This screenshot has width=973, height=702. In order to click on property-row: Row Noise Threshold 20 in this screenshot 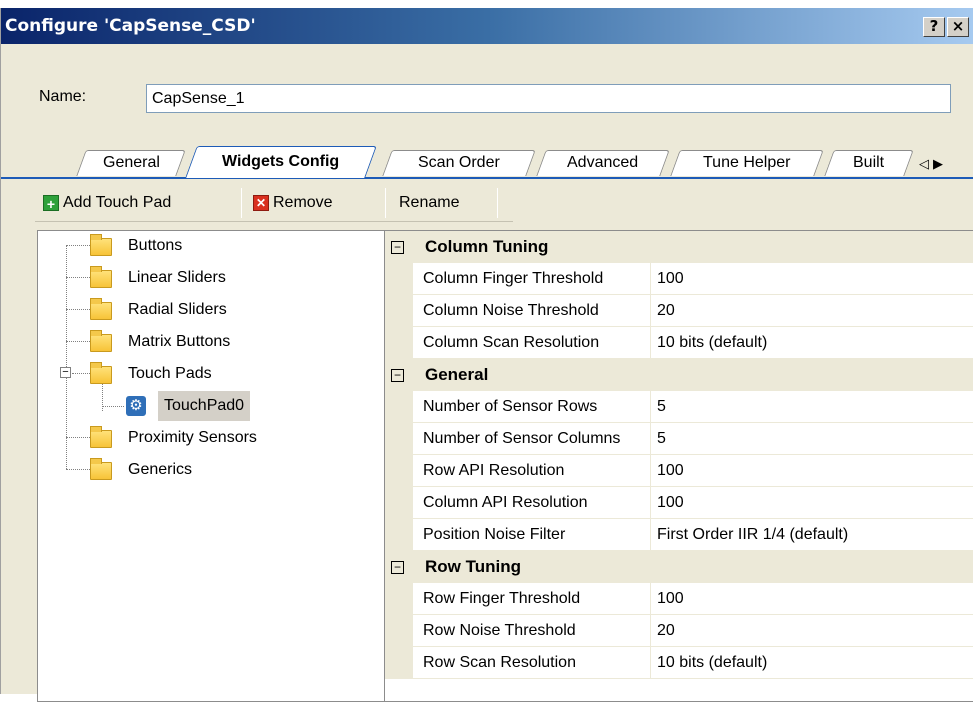, I will do `click(679, 631)`.